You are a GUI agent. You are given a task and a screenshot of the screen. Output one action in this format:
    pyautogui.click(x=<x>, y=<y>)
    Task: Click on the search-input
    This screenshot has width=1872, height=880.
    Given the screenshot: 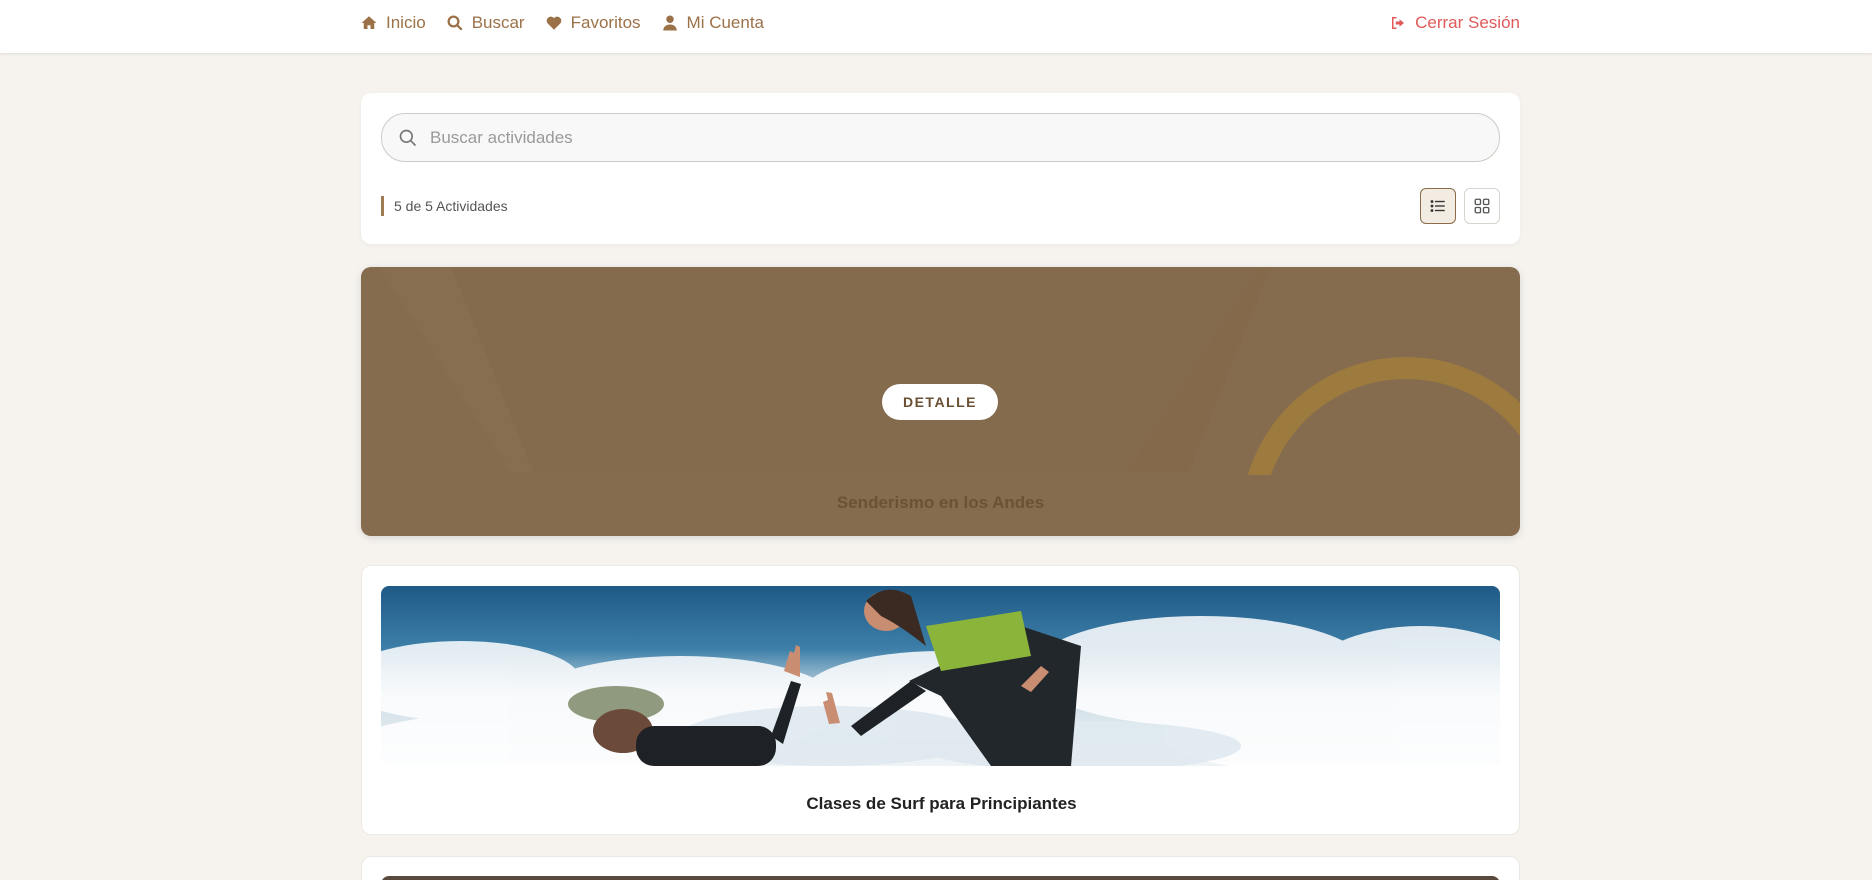 What is the action you would take?
    pyautogui.click(x=930, y=137)
    